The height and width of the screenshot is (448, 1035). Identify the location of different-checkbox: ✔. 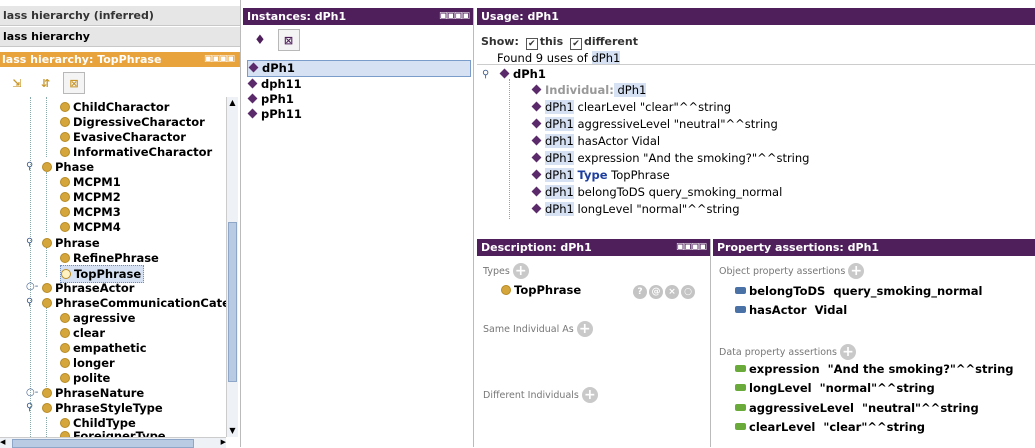
(575, 44).